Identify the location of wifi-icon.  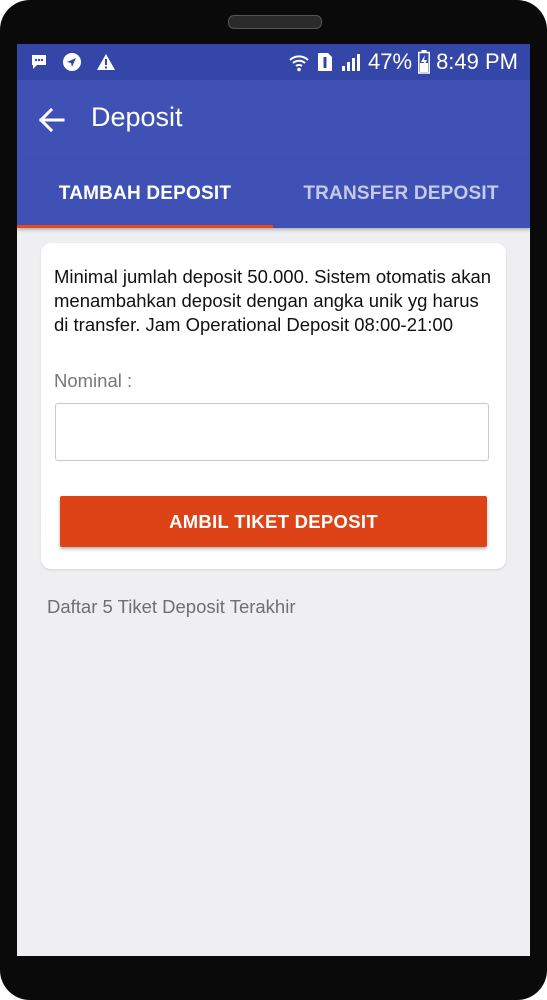
(299, 63).